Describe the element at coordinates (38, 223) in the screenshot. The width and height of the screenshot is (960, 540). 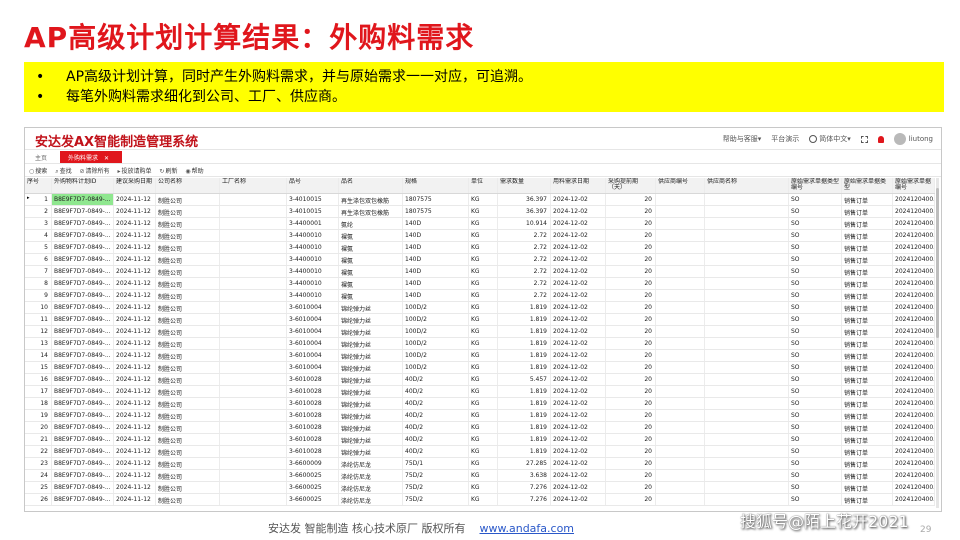
I see `cell-seq: 3` at that location.